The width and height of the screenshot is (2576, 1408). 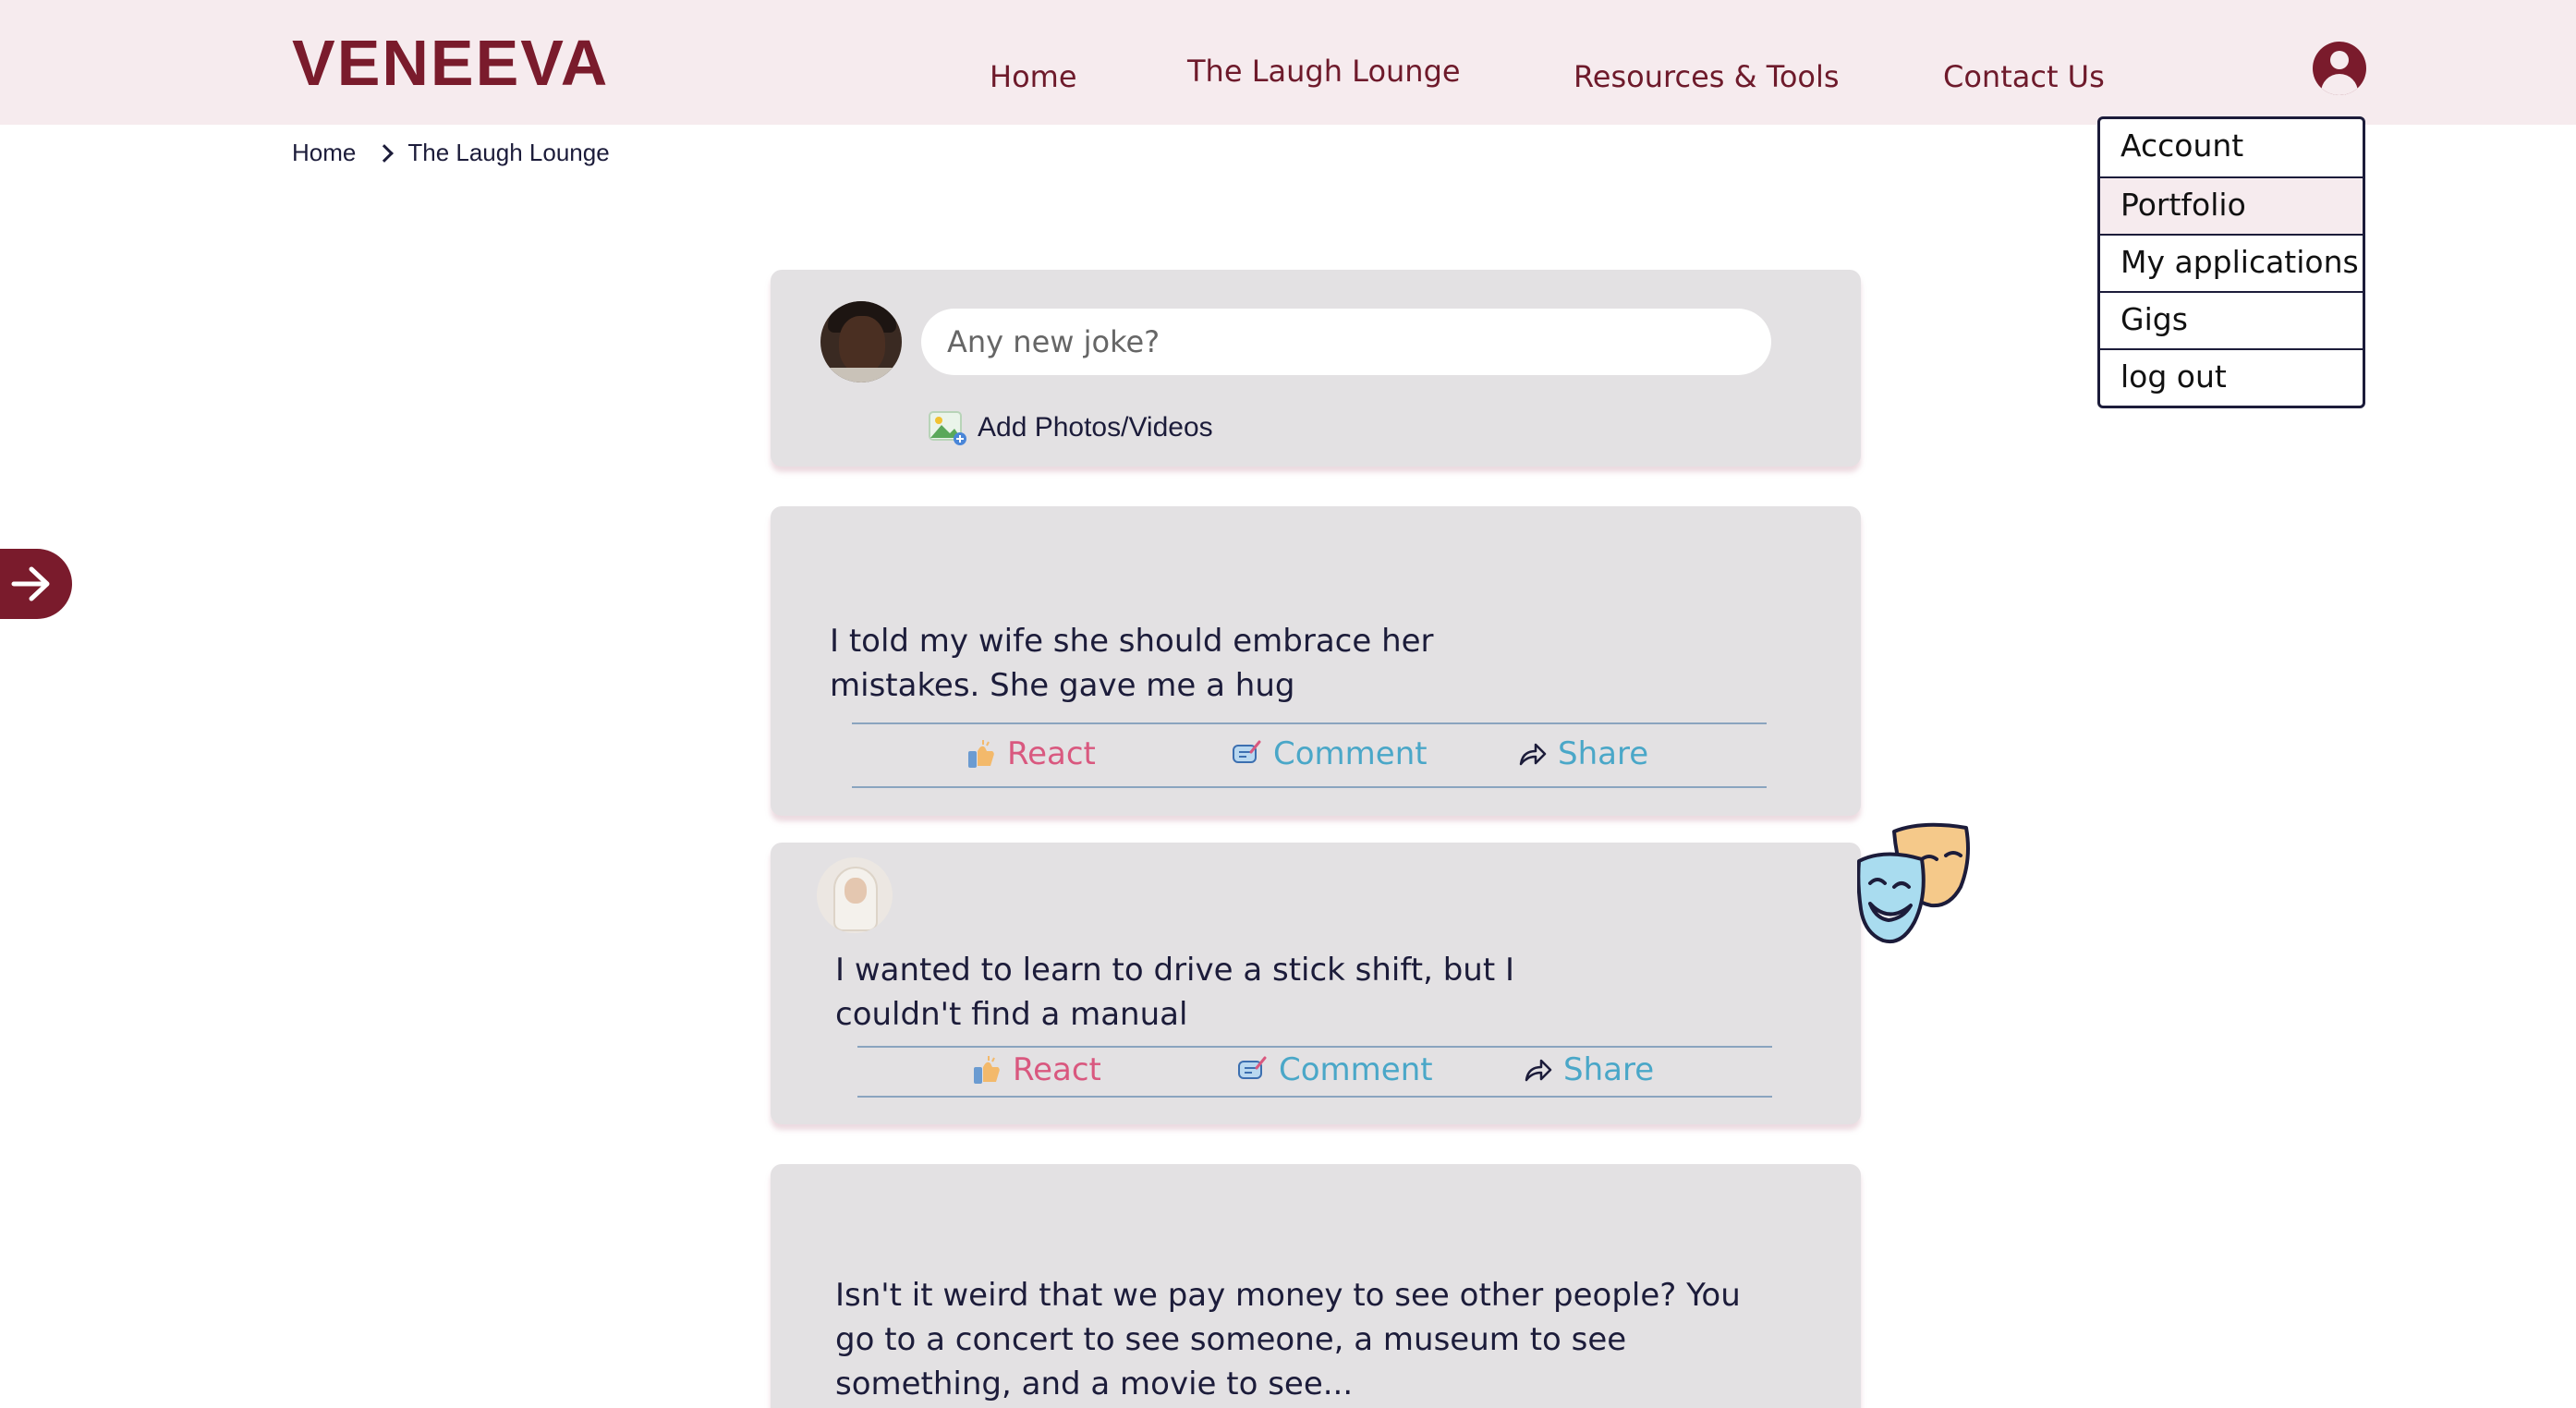 What do you see at coordinates (450, 63) in the screenshot?
I see `brand-logo: VENEEVA` at bounding box center [450, 63].